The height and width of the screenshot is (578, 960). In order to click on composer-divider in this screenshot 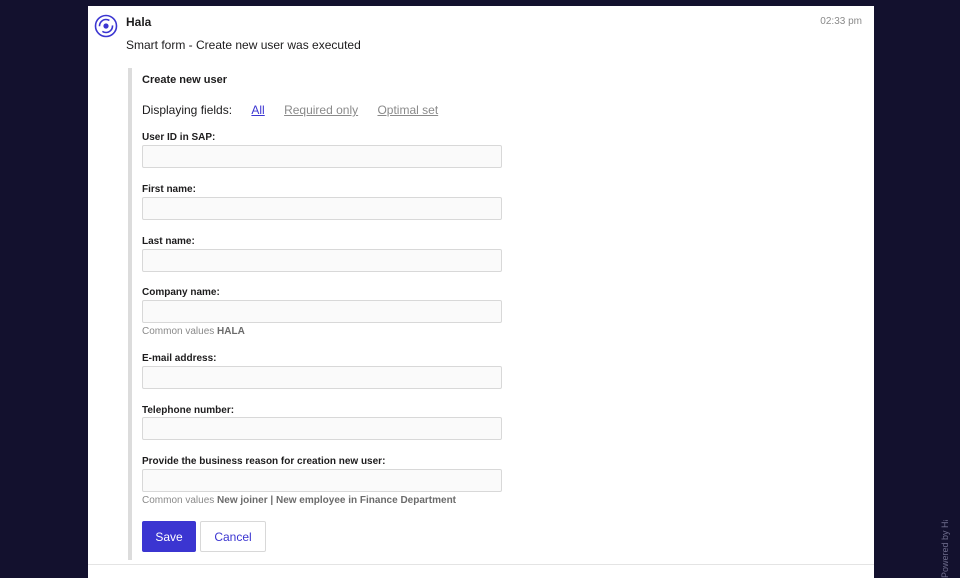, I will do `click(481, 564)`.